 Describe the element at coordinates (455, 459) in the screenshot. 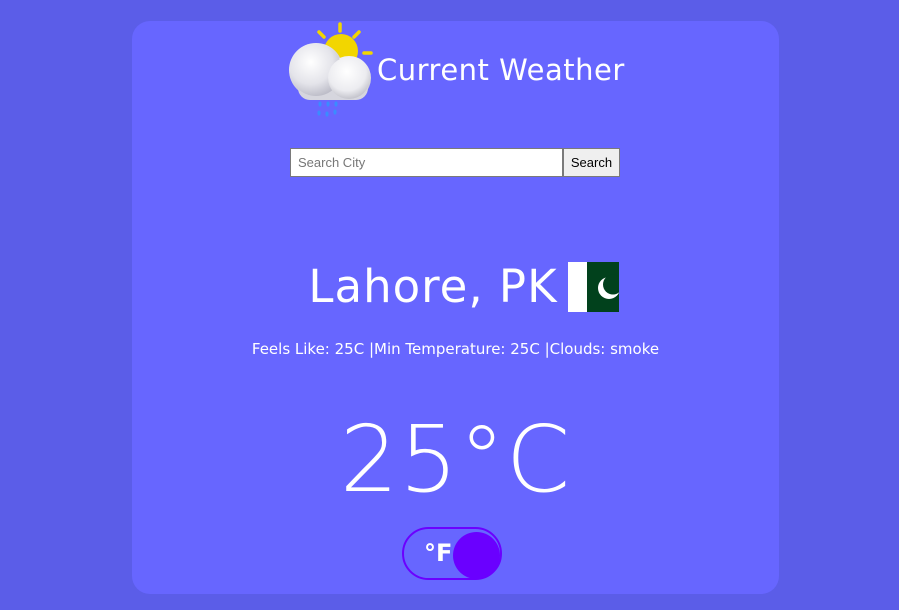

I see `current-temperature: 25°C` at that location.